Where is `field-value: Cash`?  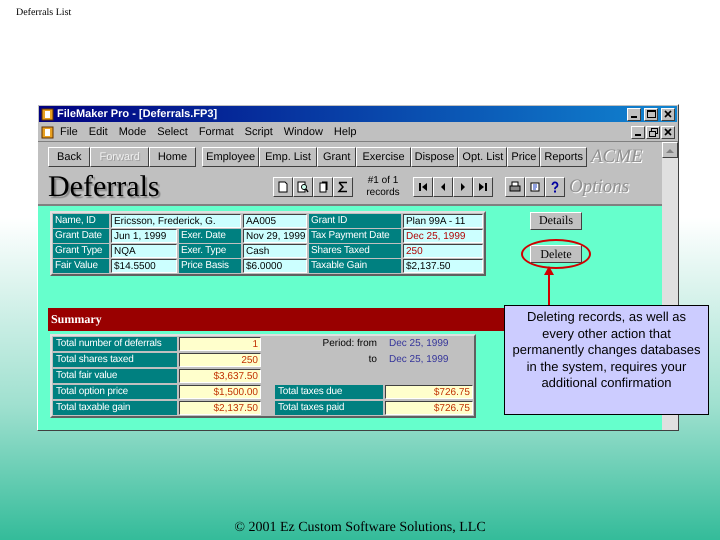
field-value: Cash is located at coordinates (275, 251).